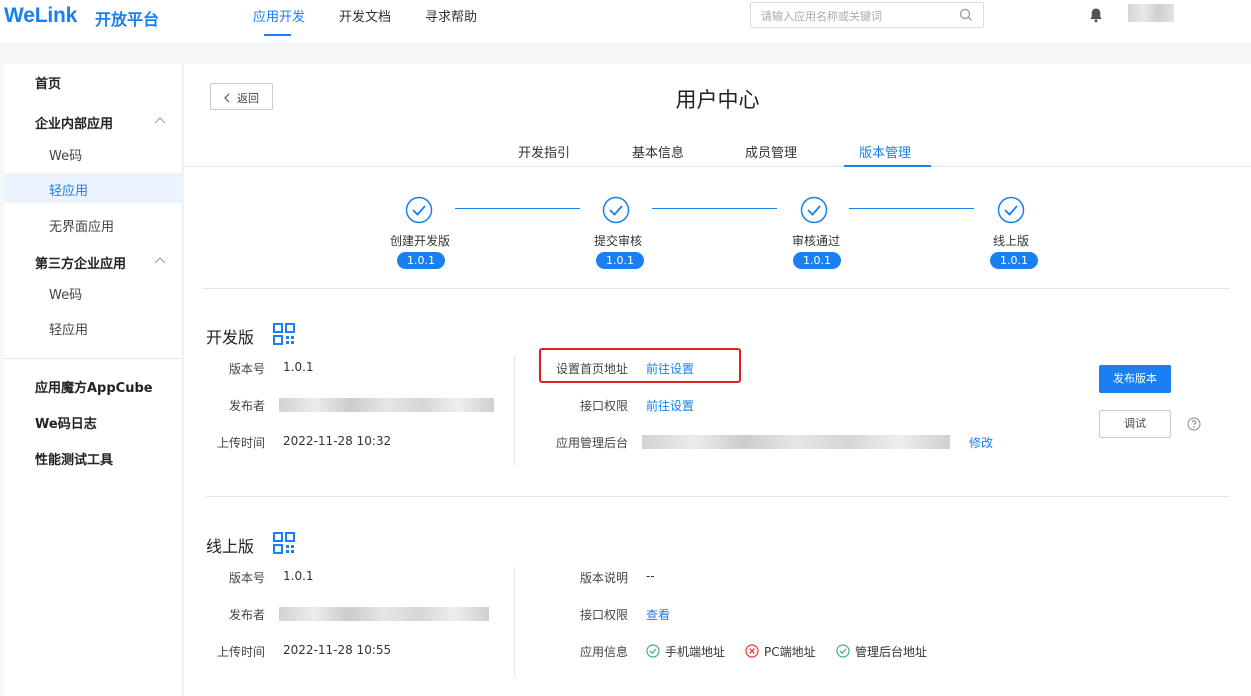 Image resolution: width=1251 pixels, height=696 pixels. Describe the element at coordinates (337, 650) in the screenshot. I see `online-upload-time: 2022-11-28 10:55` at that location.